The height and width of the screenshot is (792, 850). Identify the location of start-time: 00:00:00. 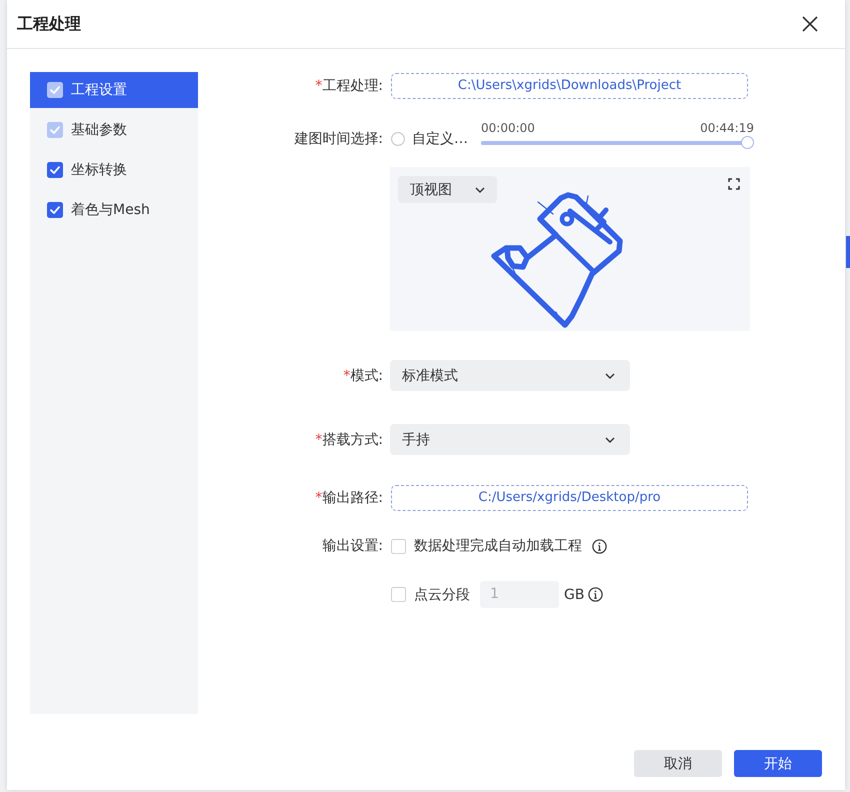
(508, 128).